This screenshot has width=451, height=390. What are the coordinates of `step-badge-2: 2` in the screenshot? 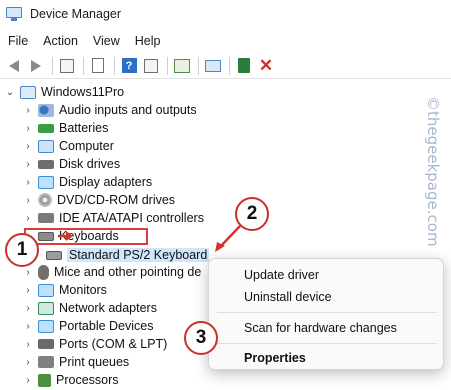 It's located at (252, 214).